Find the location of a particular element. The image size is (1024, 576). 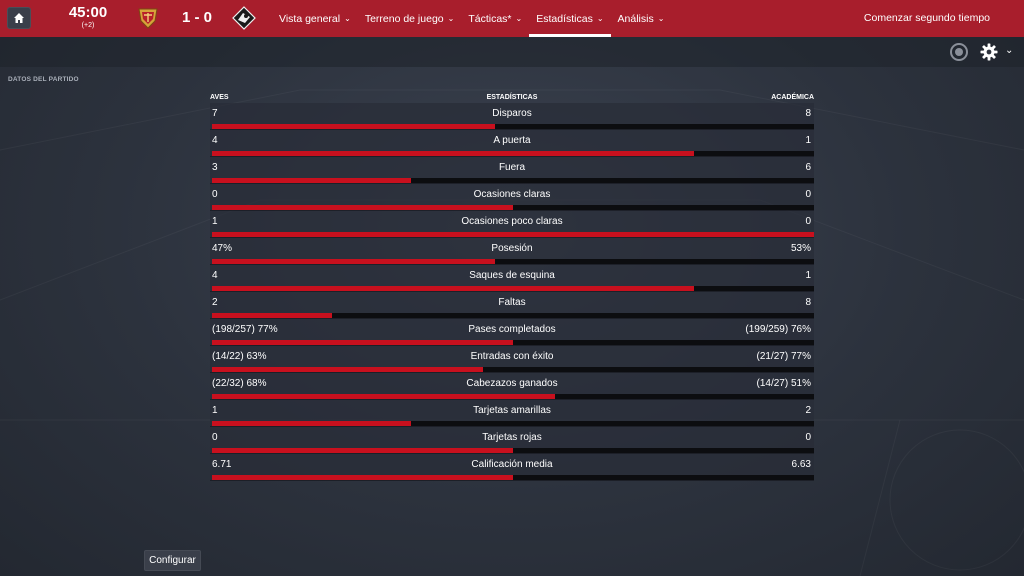

tab-tacticas: Tácticas* ⌄ is located at coordinates (495, 18).